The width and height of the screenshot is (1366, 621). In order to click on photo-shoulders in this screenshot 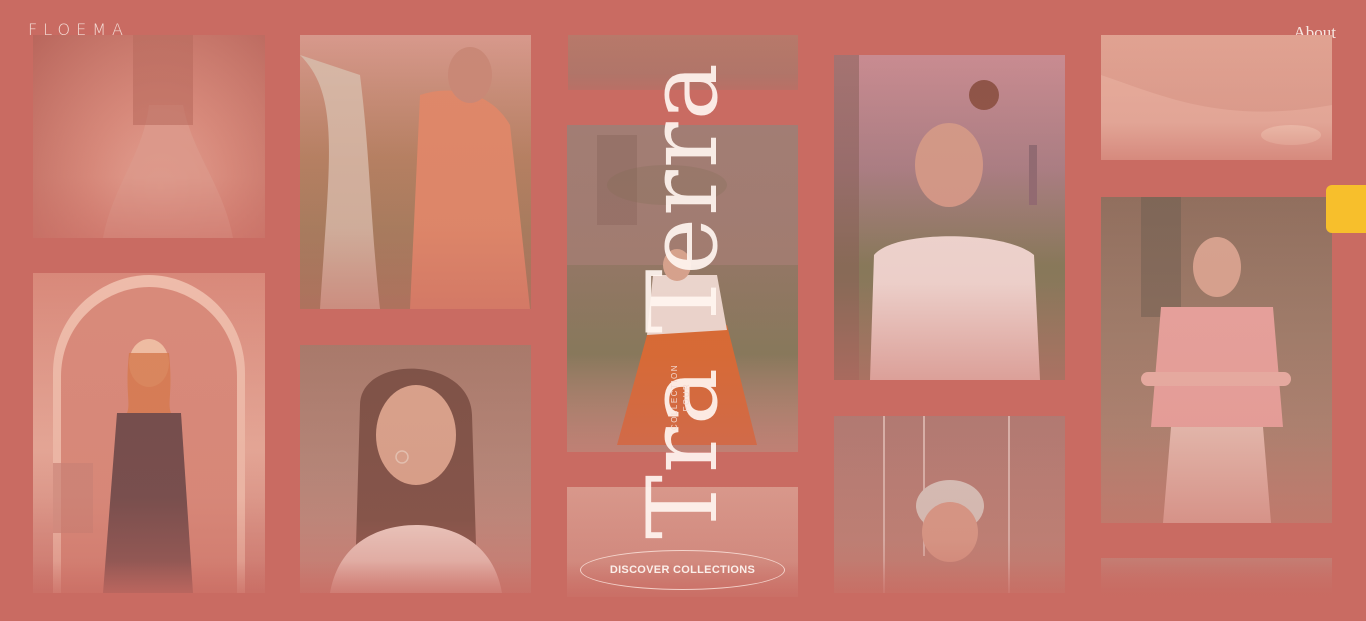, I will do `click(149, 136)`.